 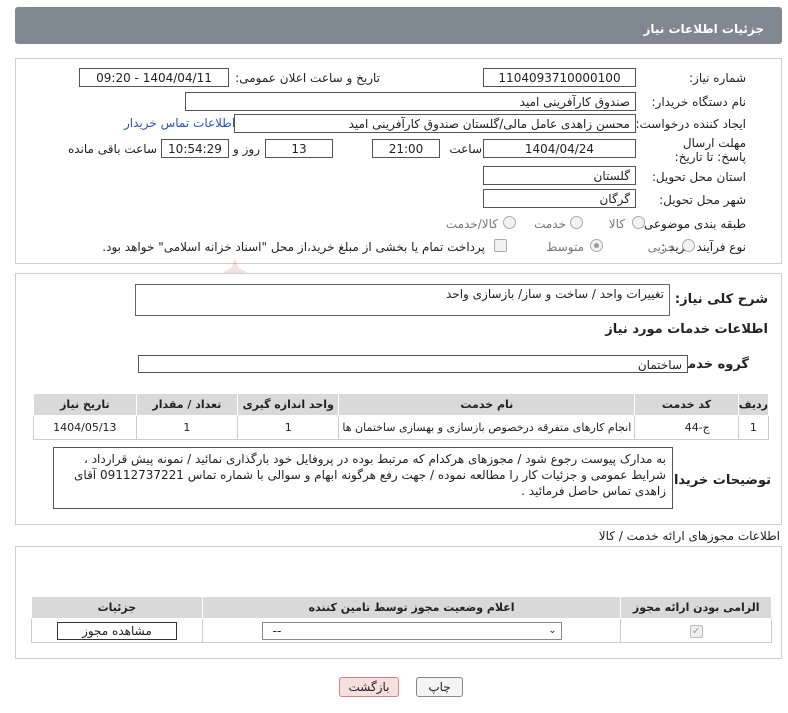 I want to click on chevron-down-icon: ⌄, so click(x=552, y=630).